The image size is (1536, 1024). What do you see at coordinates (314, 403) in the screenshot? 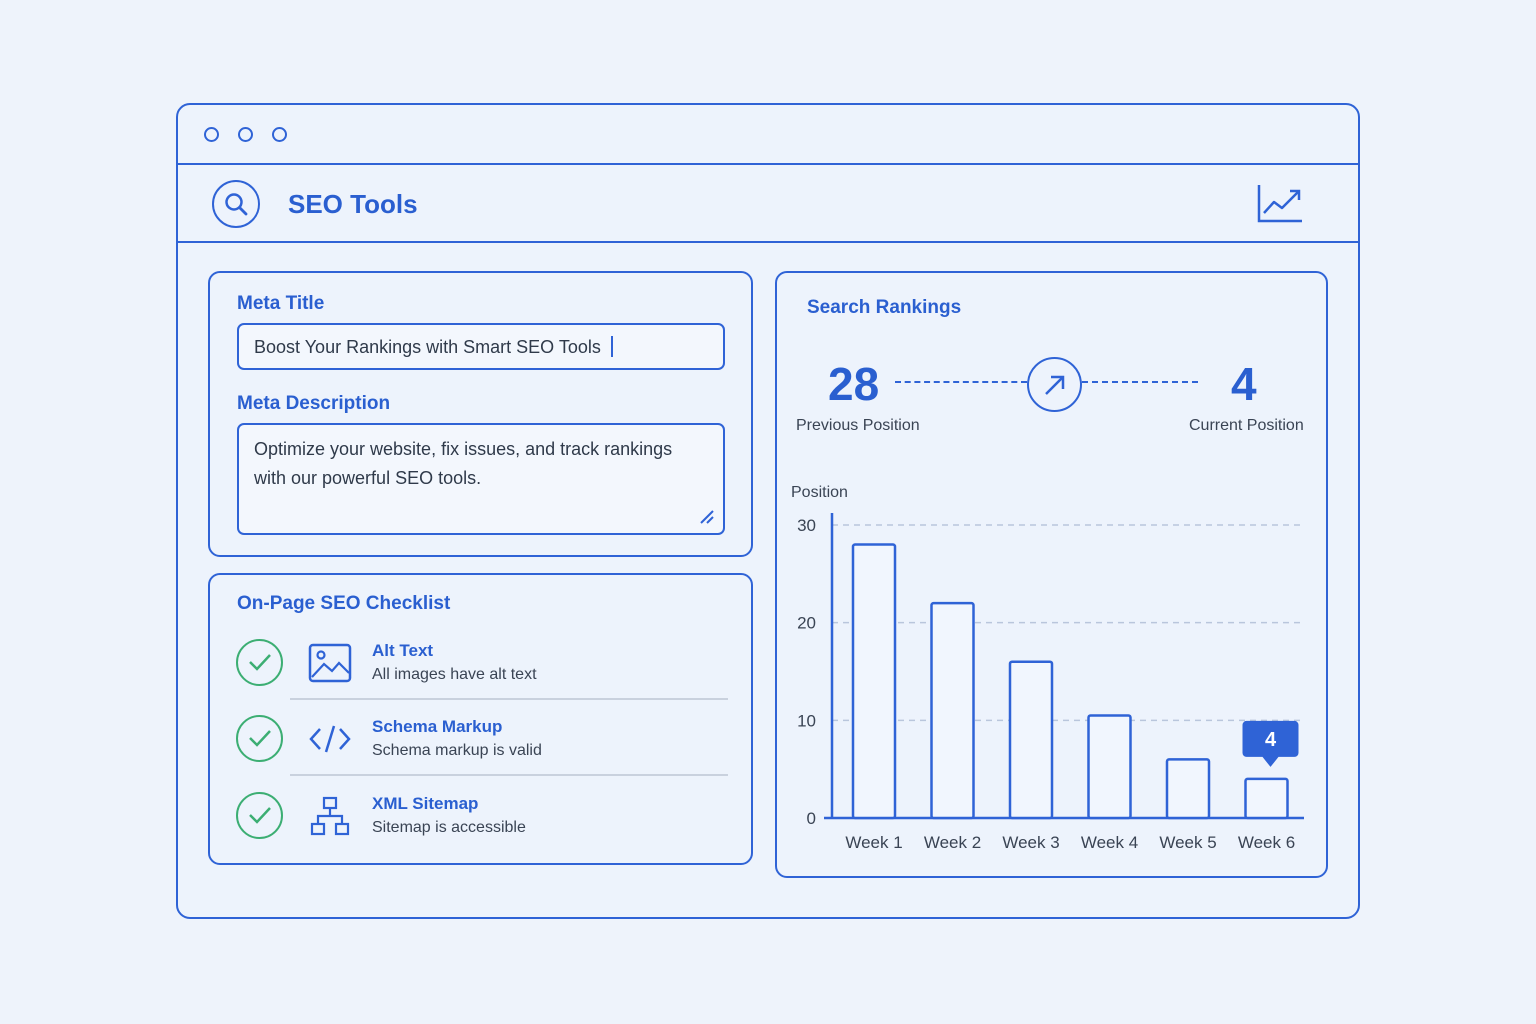
I see `meta-description-label: Meta Description` at bounding box center [314, 403].